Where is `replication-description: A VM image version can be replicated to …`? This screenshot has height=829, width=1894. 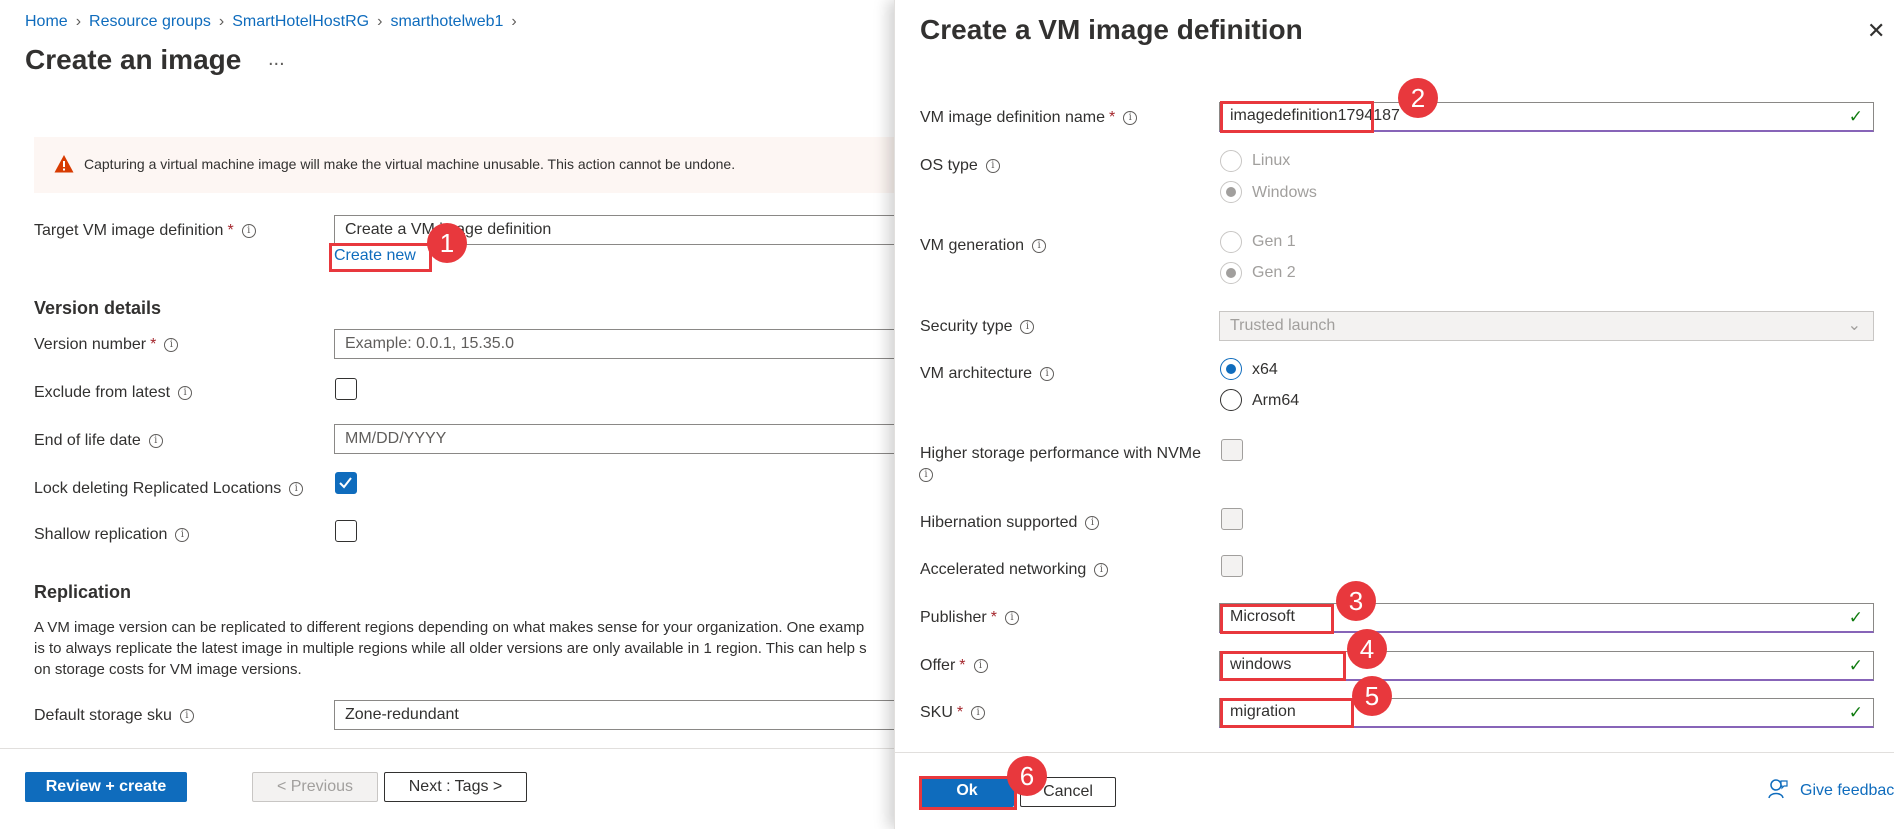 replication-description: A VM image version can be replicated to … is located at coordinates (450, 648).